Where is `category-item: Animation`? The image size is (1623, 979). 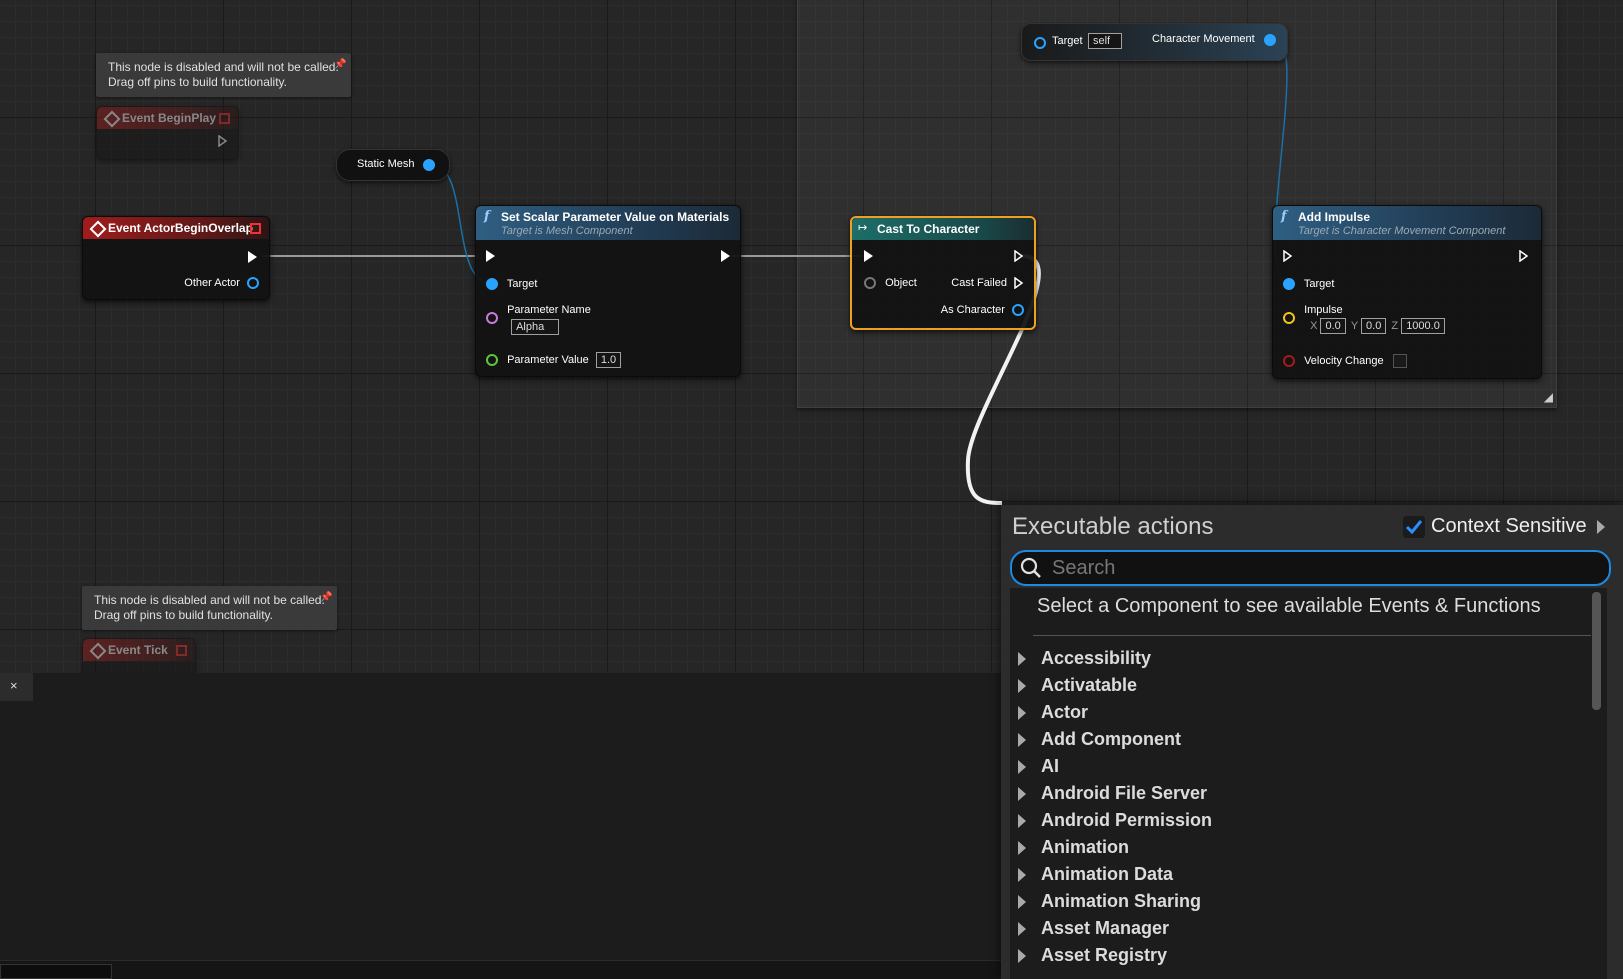 category-item: Animation is located at coordinates (1114, 848).